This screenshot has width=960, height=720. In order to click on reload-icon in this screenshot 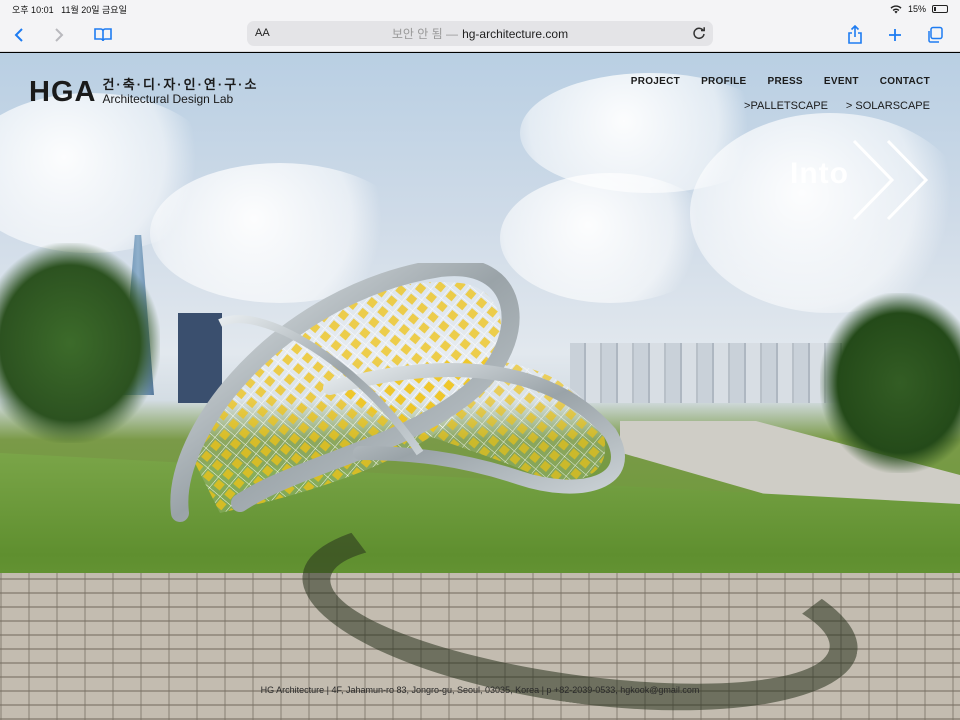, I will do `click(699, 33)`.